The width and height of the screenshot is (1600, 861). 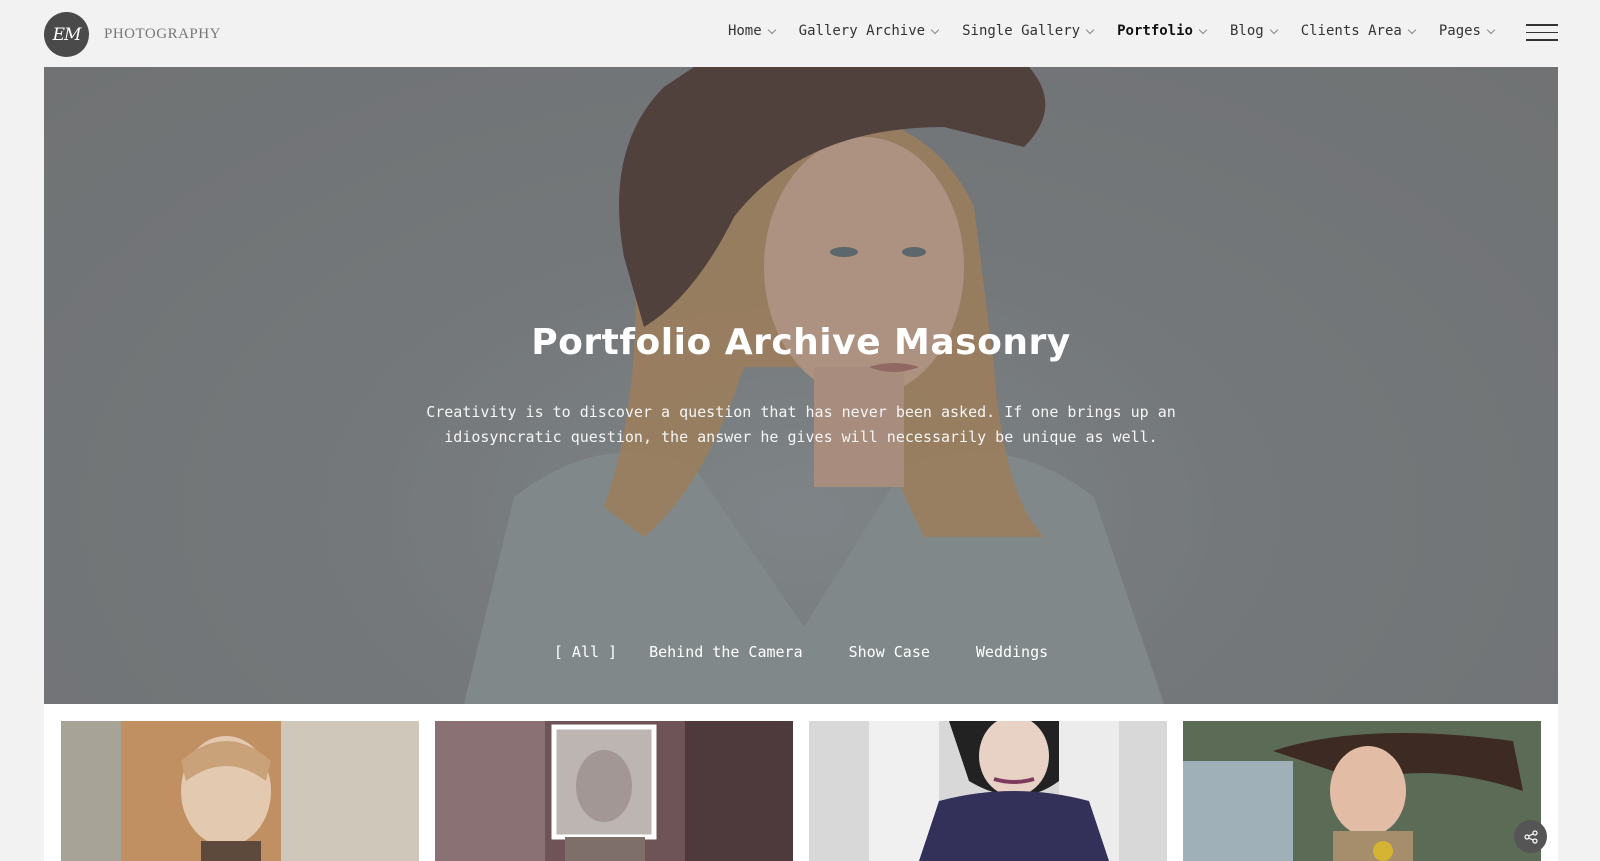 I want to click on nav-item-single-gallery: Single Gallery, so click(x=1028, y=31).